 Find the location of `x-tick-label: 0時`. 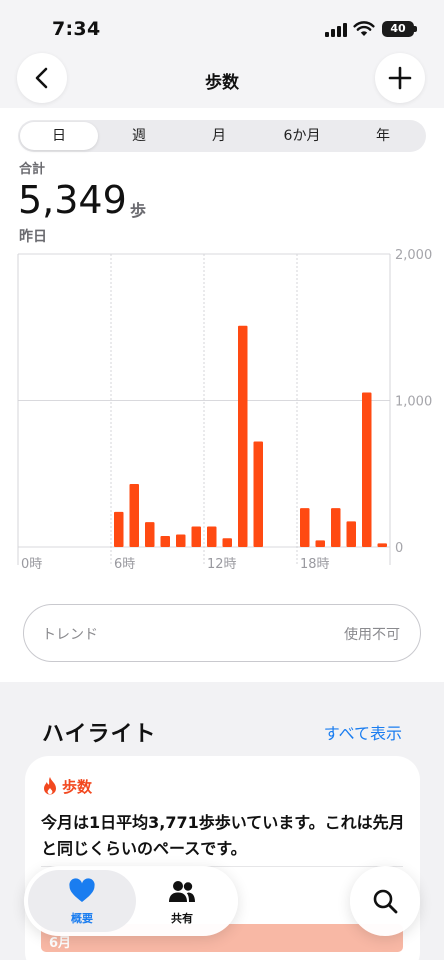

x-tick-label: 0時 is located at coordinates (31, 564).